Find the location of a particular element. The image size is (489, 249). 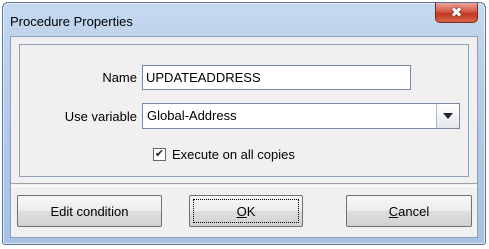

edit-condition-label: Edit condition is located at coordinates (89, 211).